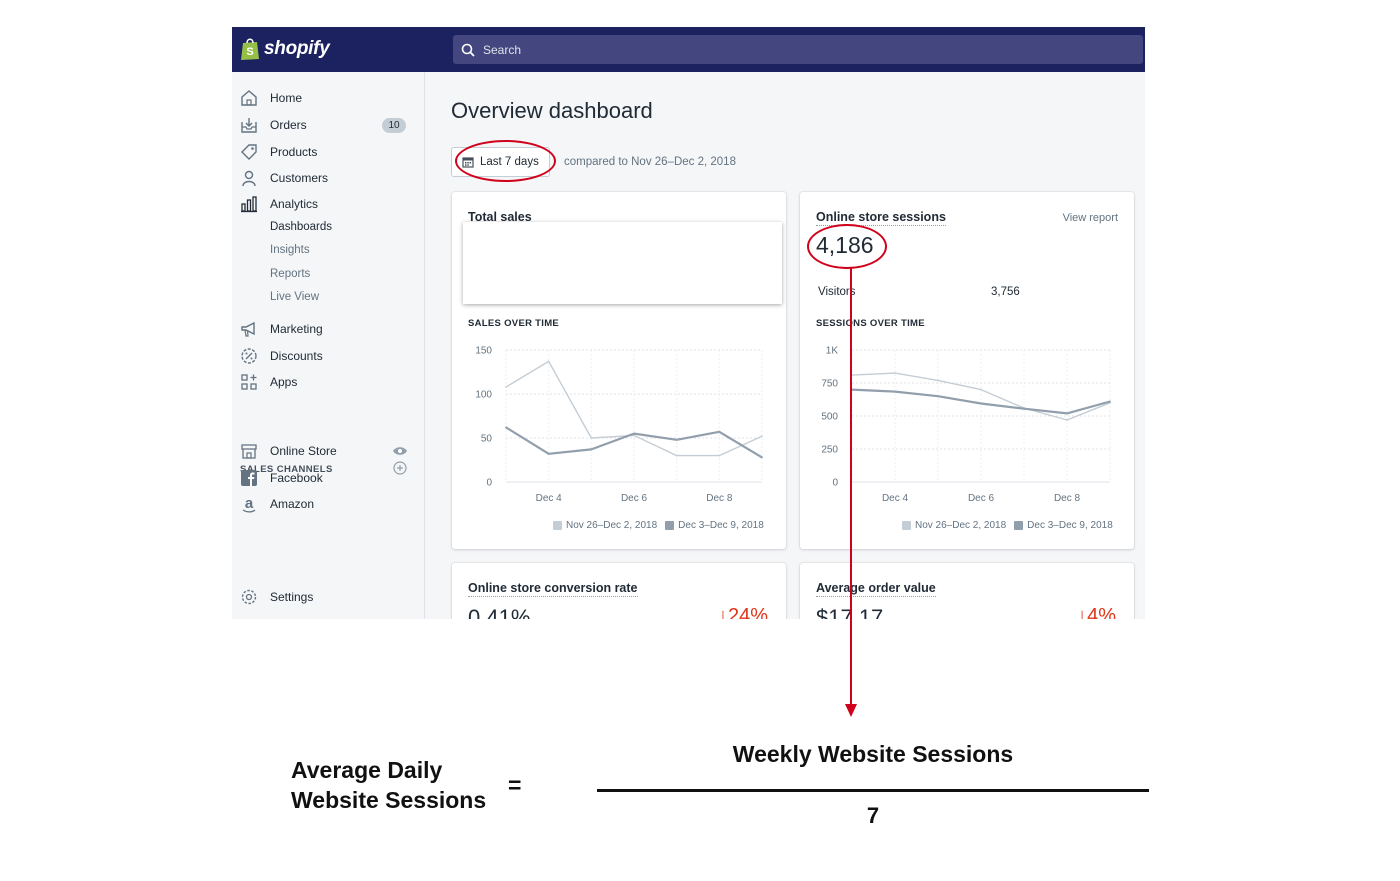  What do you see at coordinates (249, 503) in the screenshot?
I see `svg-text: a` at bounding box center [249, 503].